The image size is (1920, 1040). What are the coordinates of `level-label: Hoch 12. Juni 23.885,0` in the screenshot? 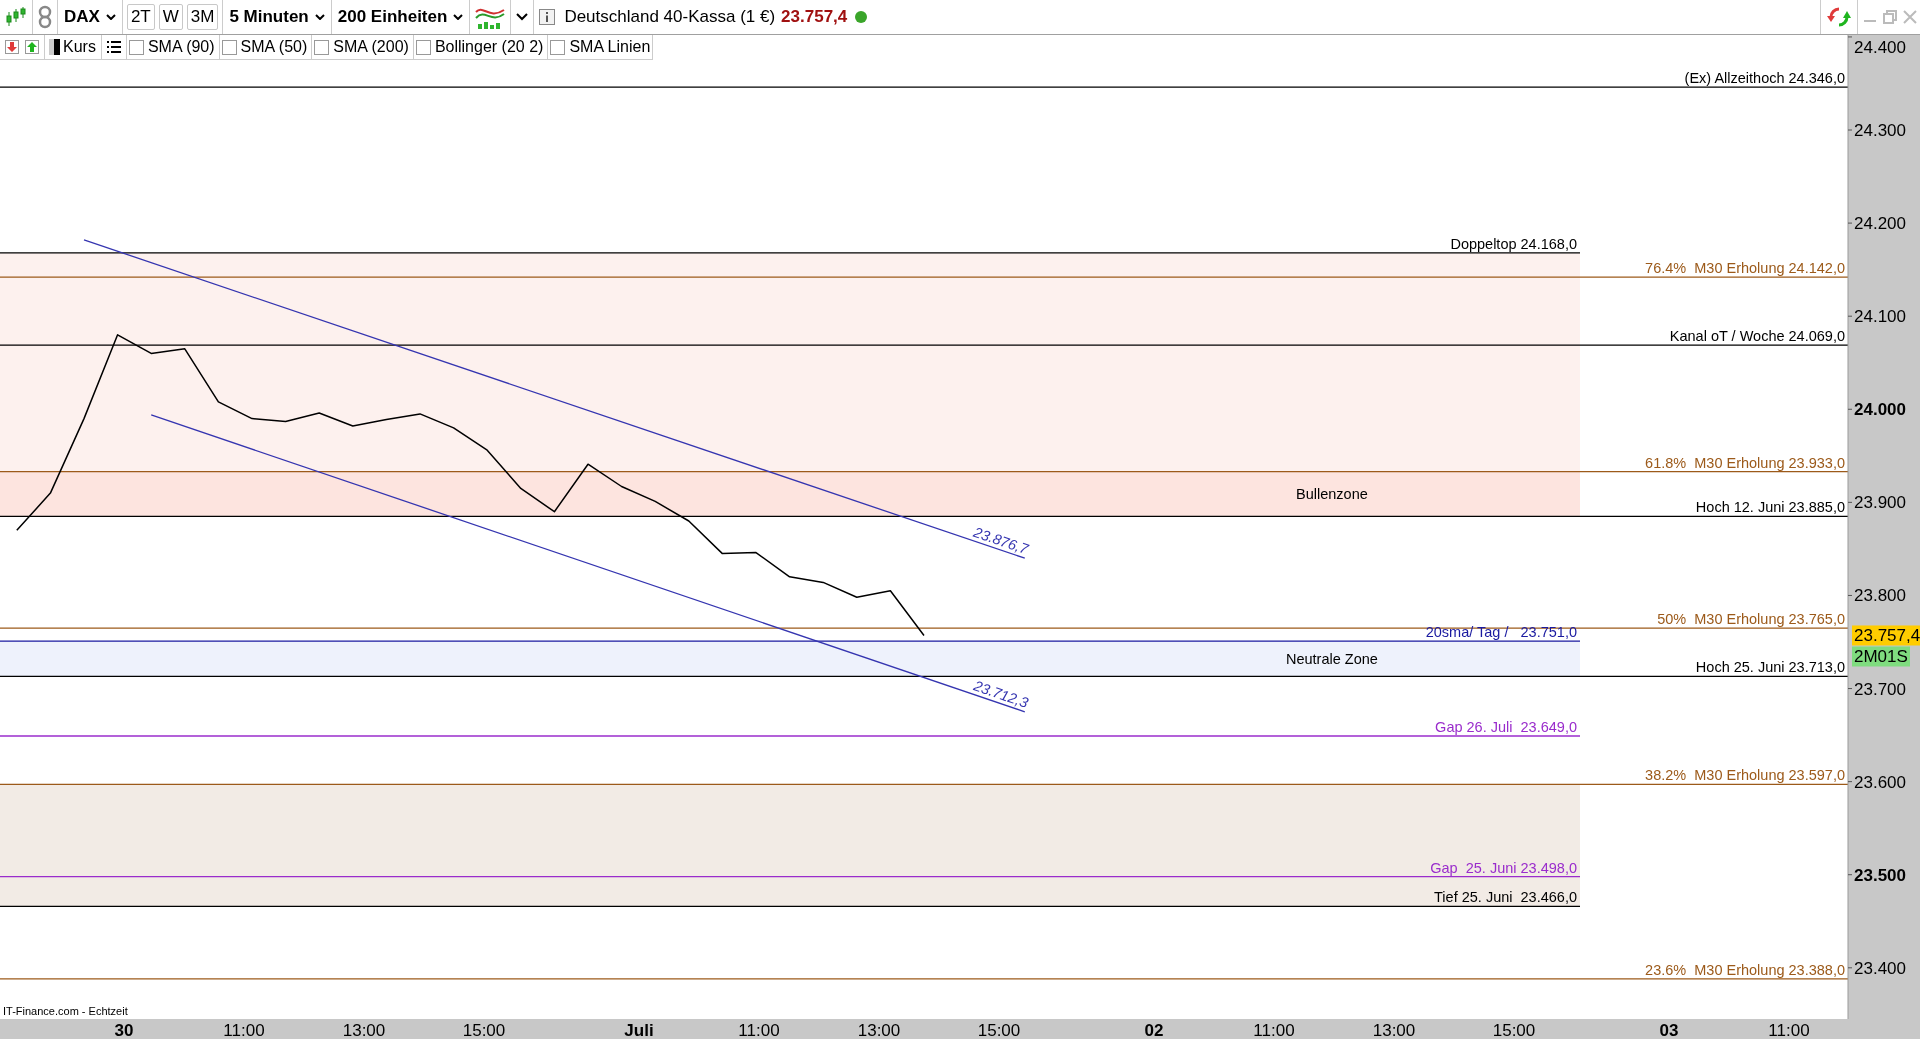 It's located at (1770, 507).